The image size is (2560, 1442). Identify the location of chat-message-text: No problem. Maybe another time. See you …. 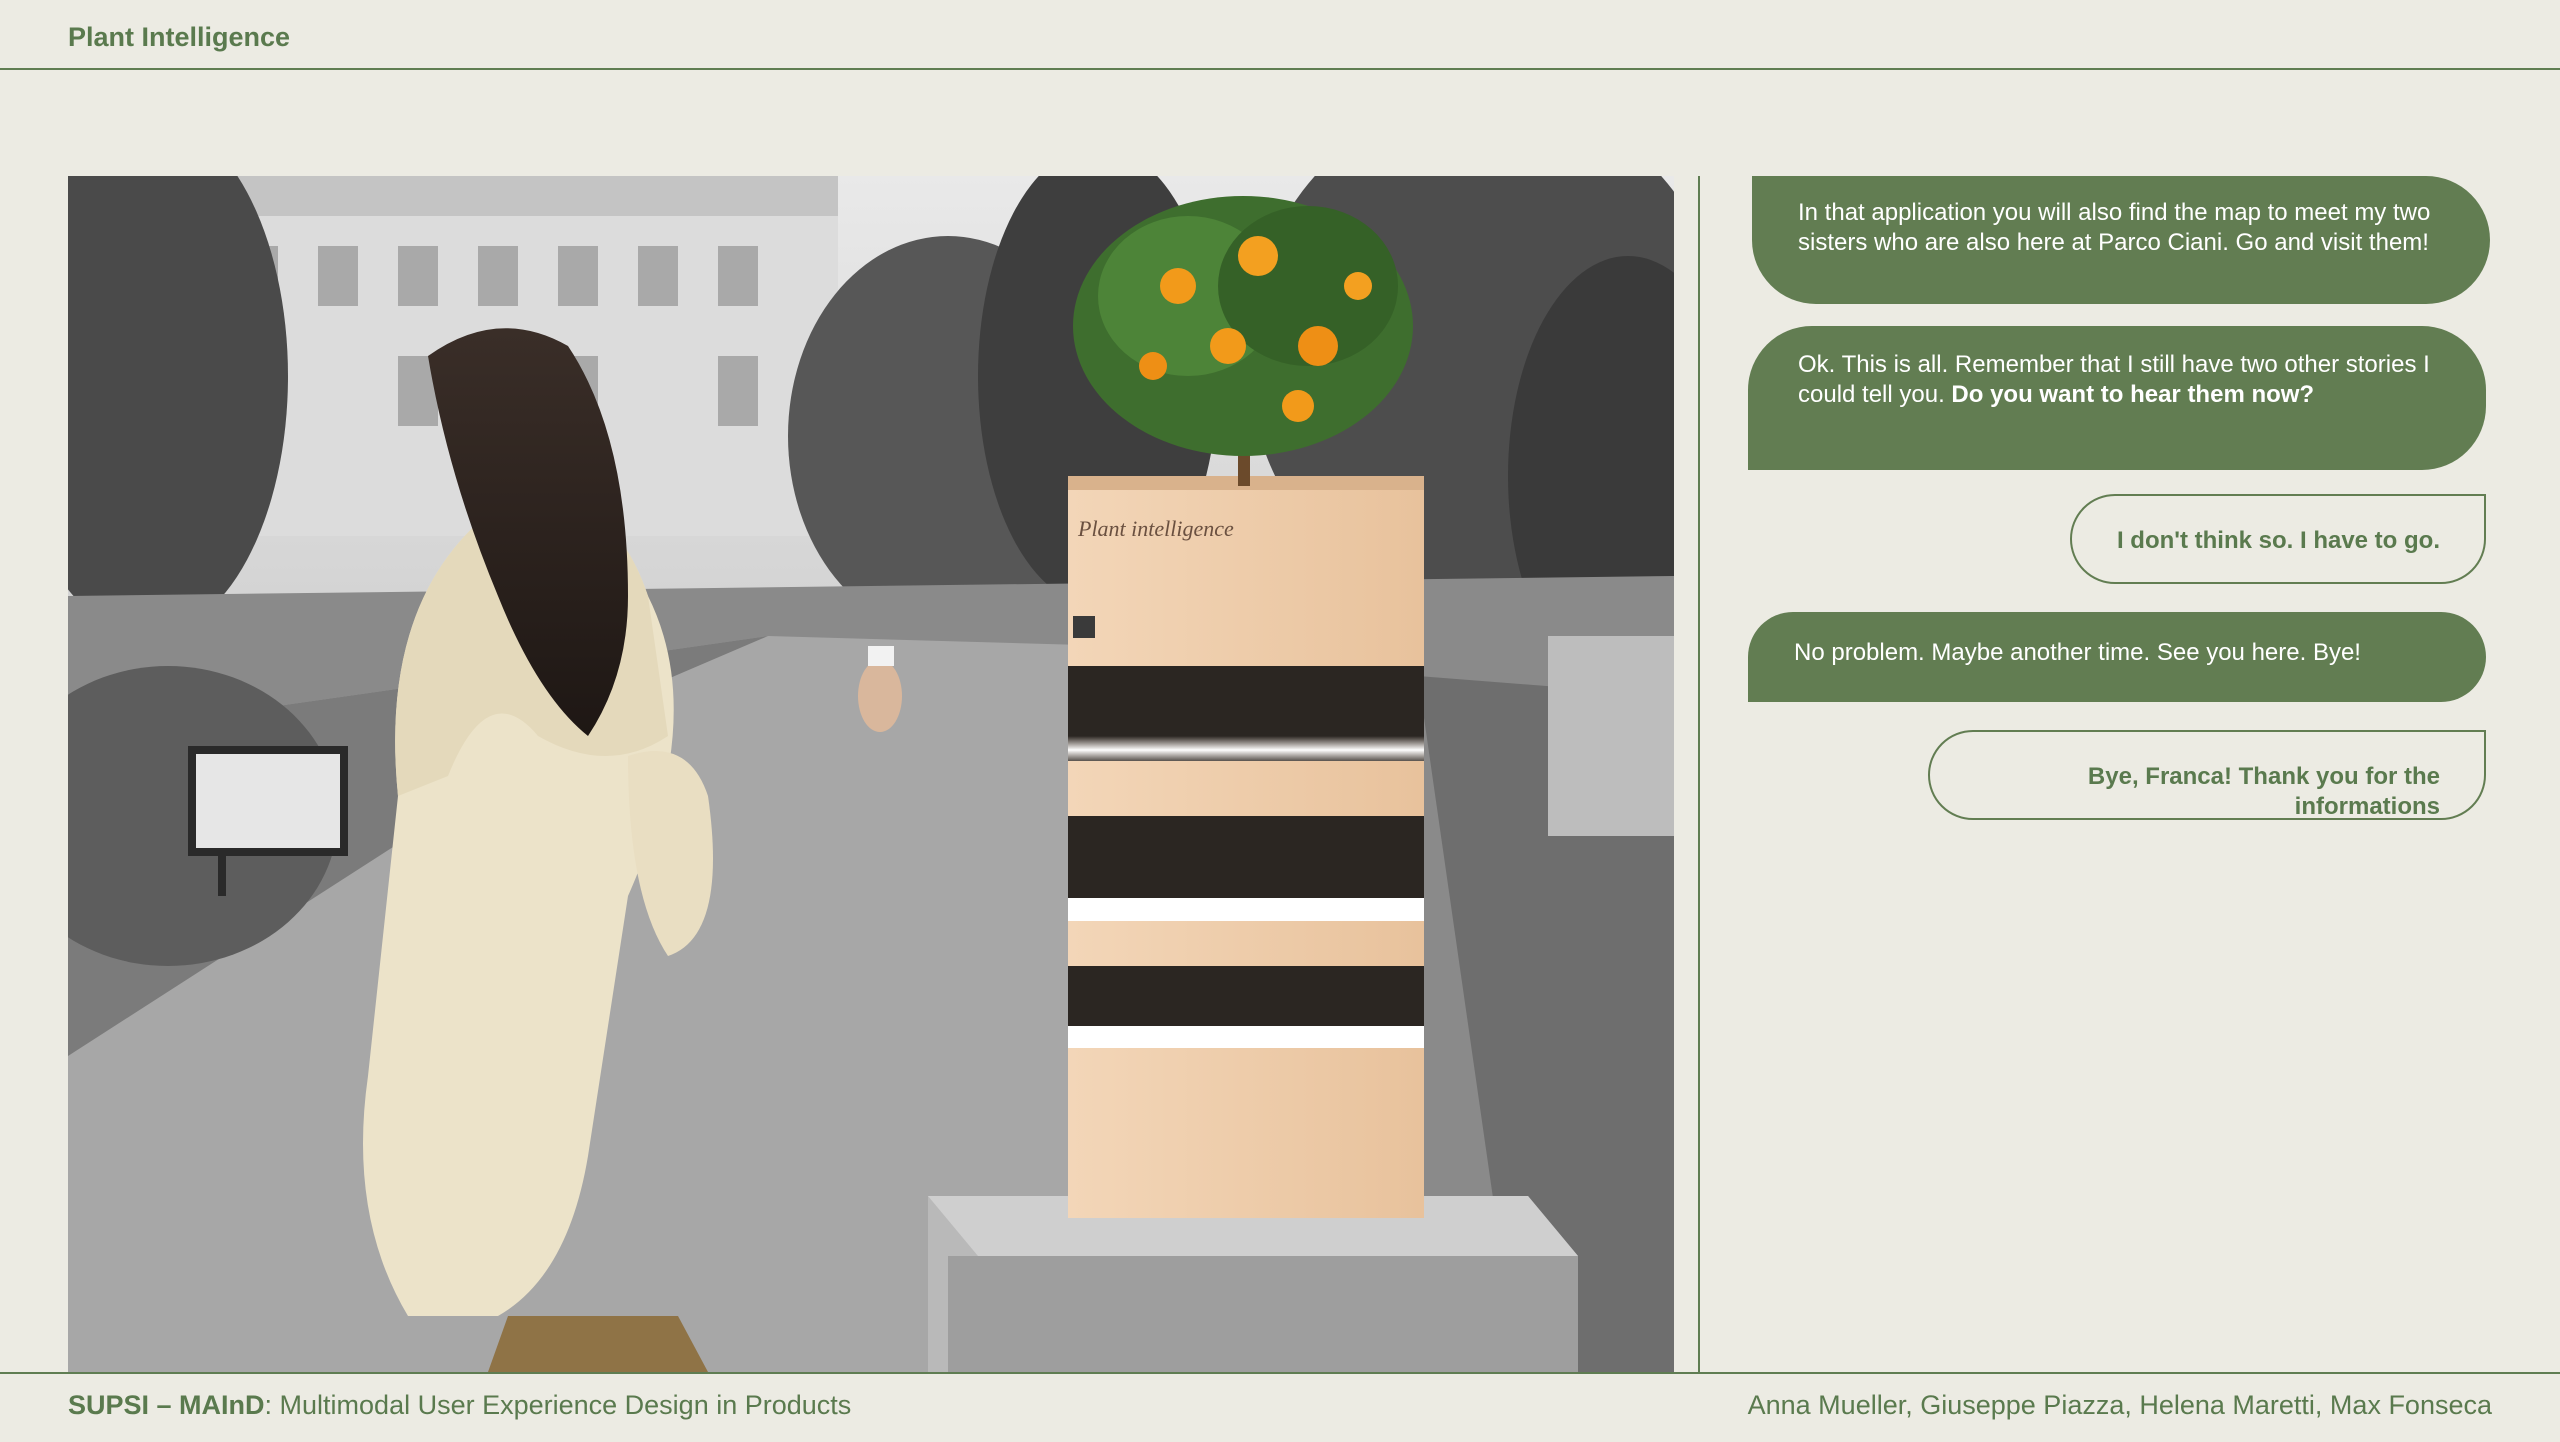
(2077, 652).